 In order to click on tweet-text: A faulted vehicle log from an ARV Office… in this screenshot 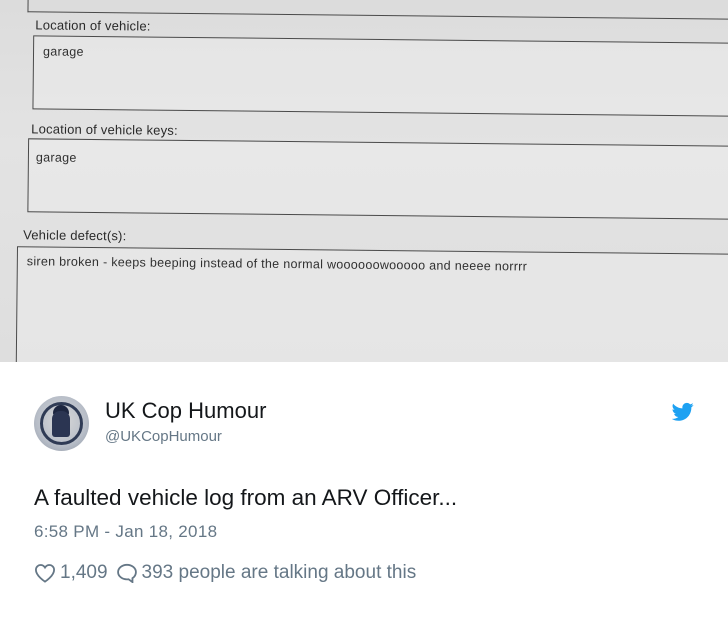, I will do `click(246, 497)`.